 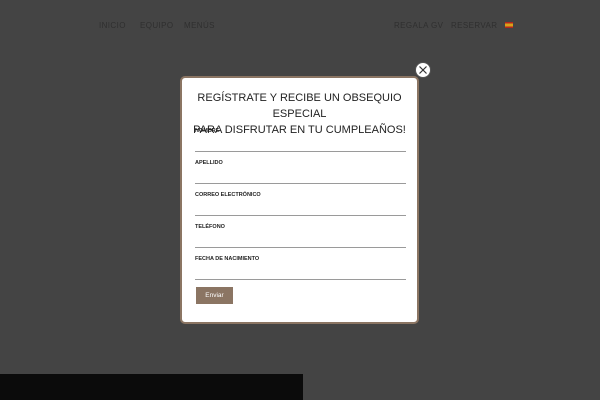 What do you see at coordinates (209, 163) in the screenshot?
I see `apellido-label: APELLIDO` at bounding box center [209, 163].